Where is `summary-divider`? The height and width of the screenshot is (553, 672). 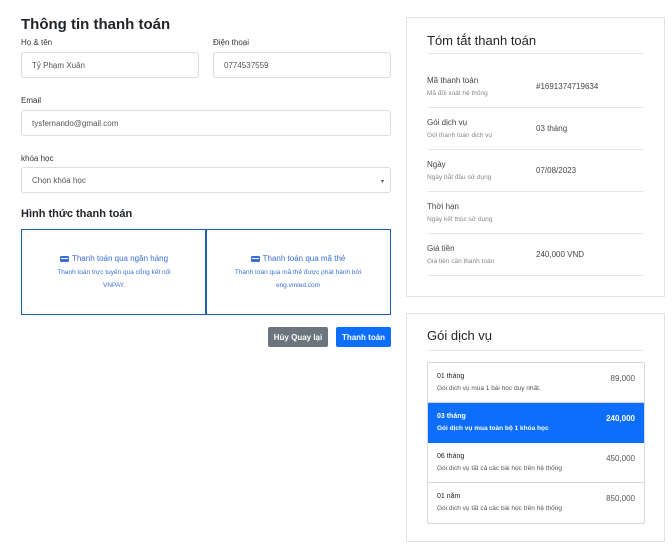 summary-divider is located at coordinates (535, 53).